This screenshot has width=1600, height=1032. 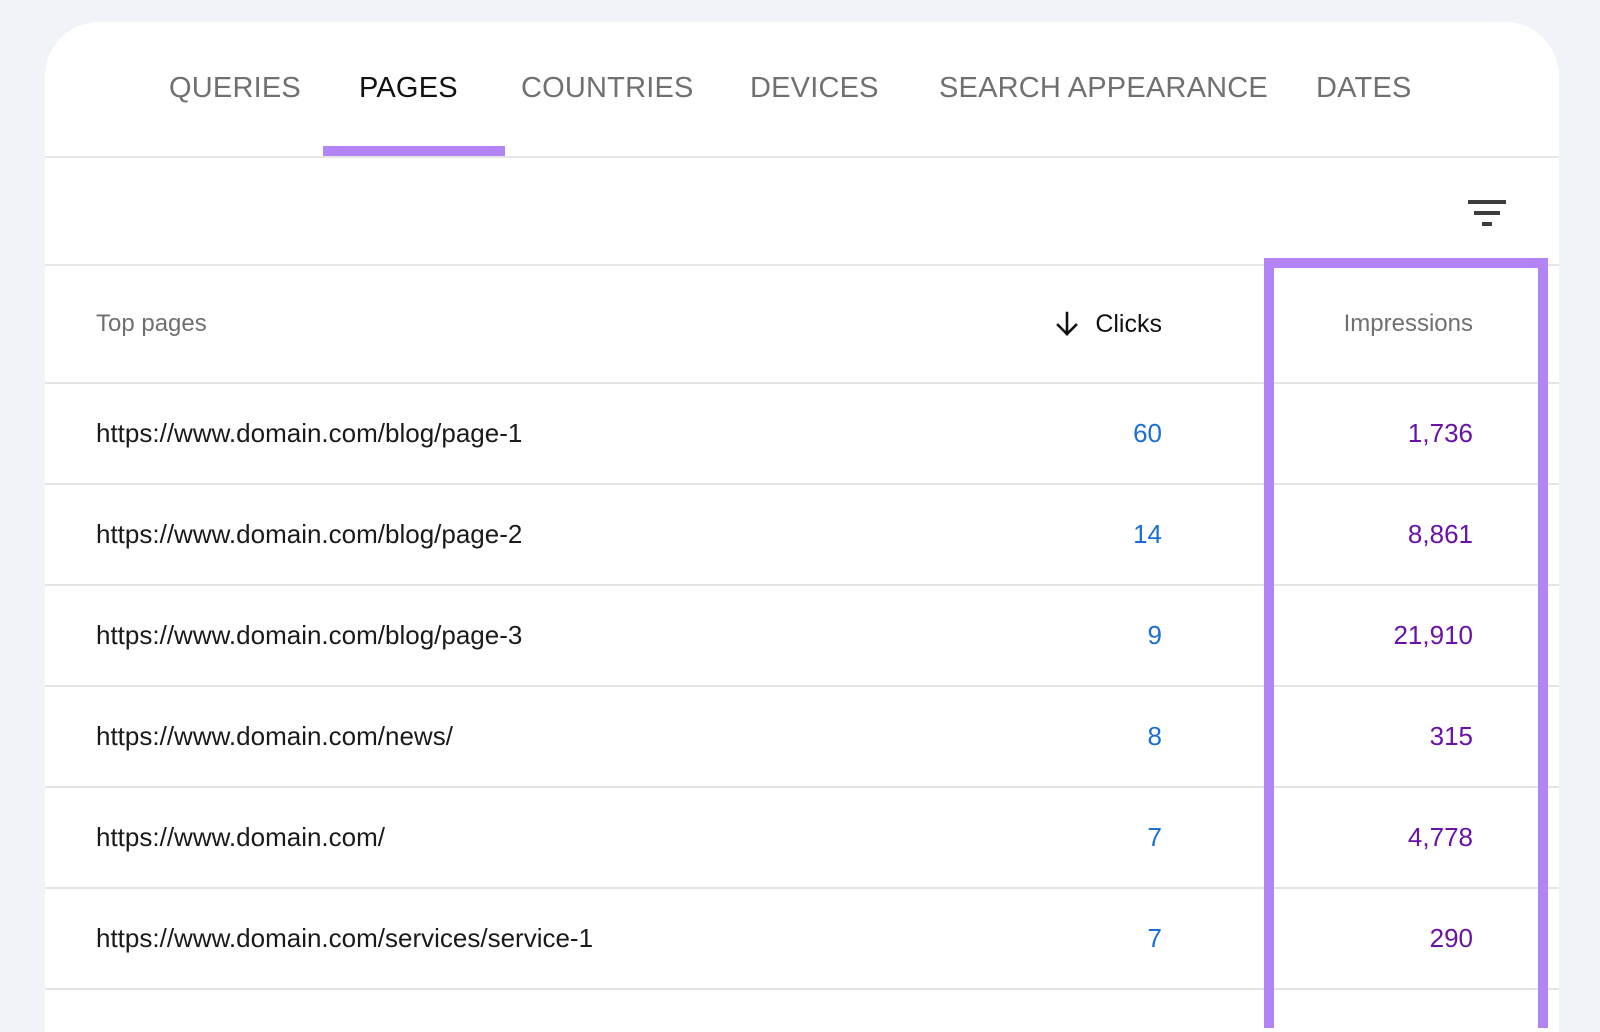 I want to click on clicks-value: 60, so click(x=1147, y=433).